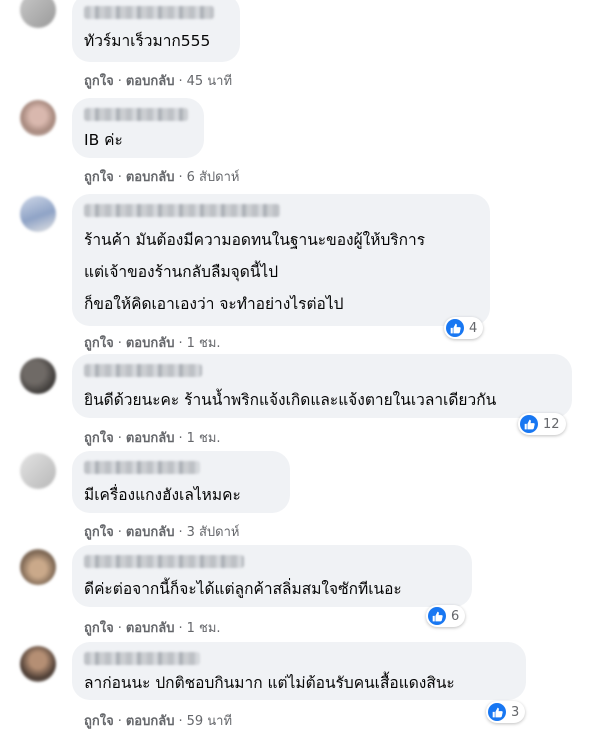 Image resolution: width=600 pixels, height=733 pixels. What do you see at coordinates (473, 328) in the screenshot?
I see `reaction-count: 4` at bounding box center [473, 328].